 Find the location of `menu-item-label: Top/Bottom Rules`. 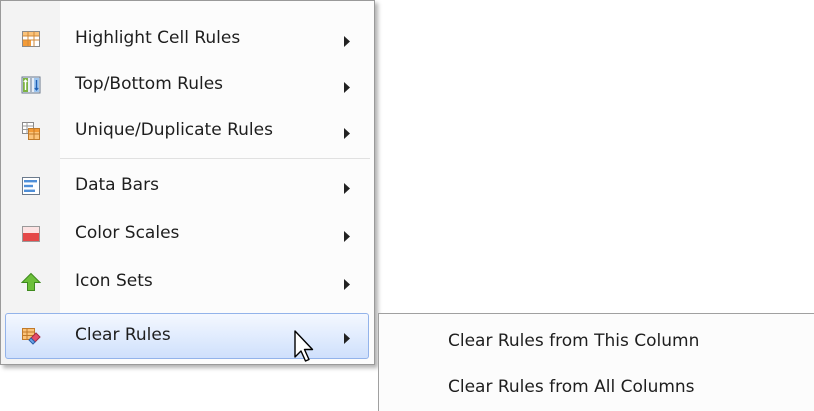

menu-item-label: Top/Bottom Rules is located at coordinates (149, 84).